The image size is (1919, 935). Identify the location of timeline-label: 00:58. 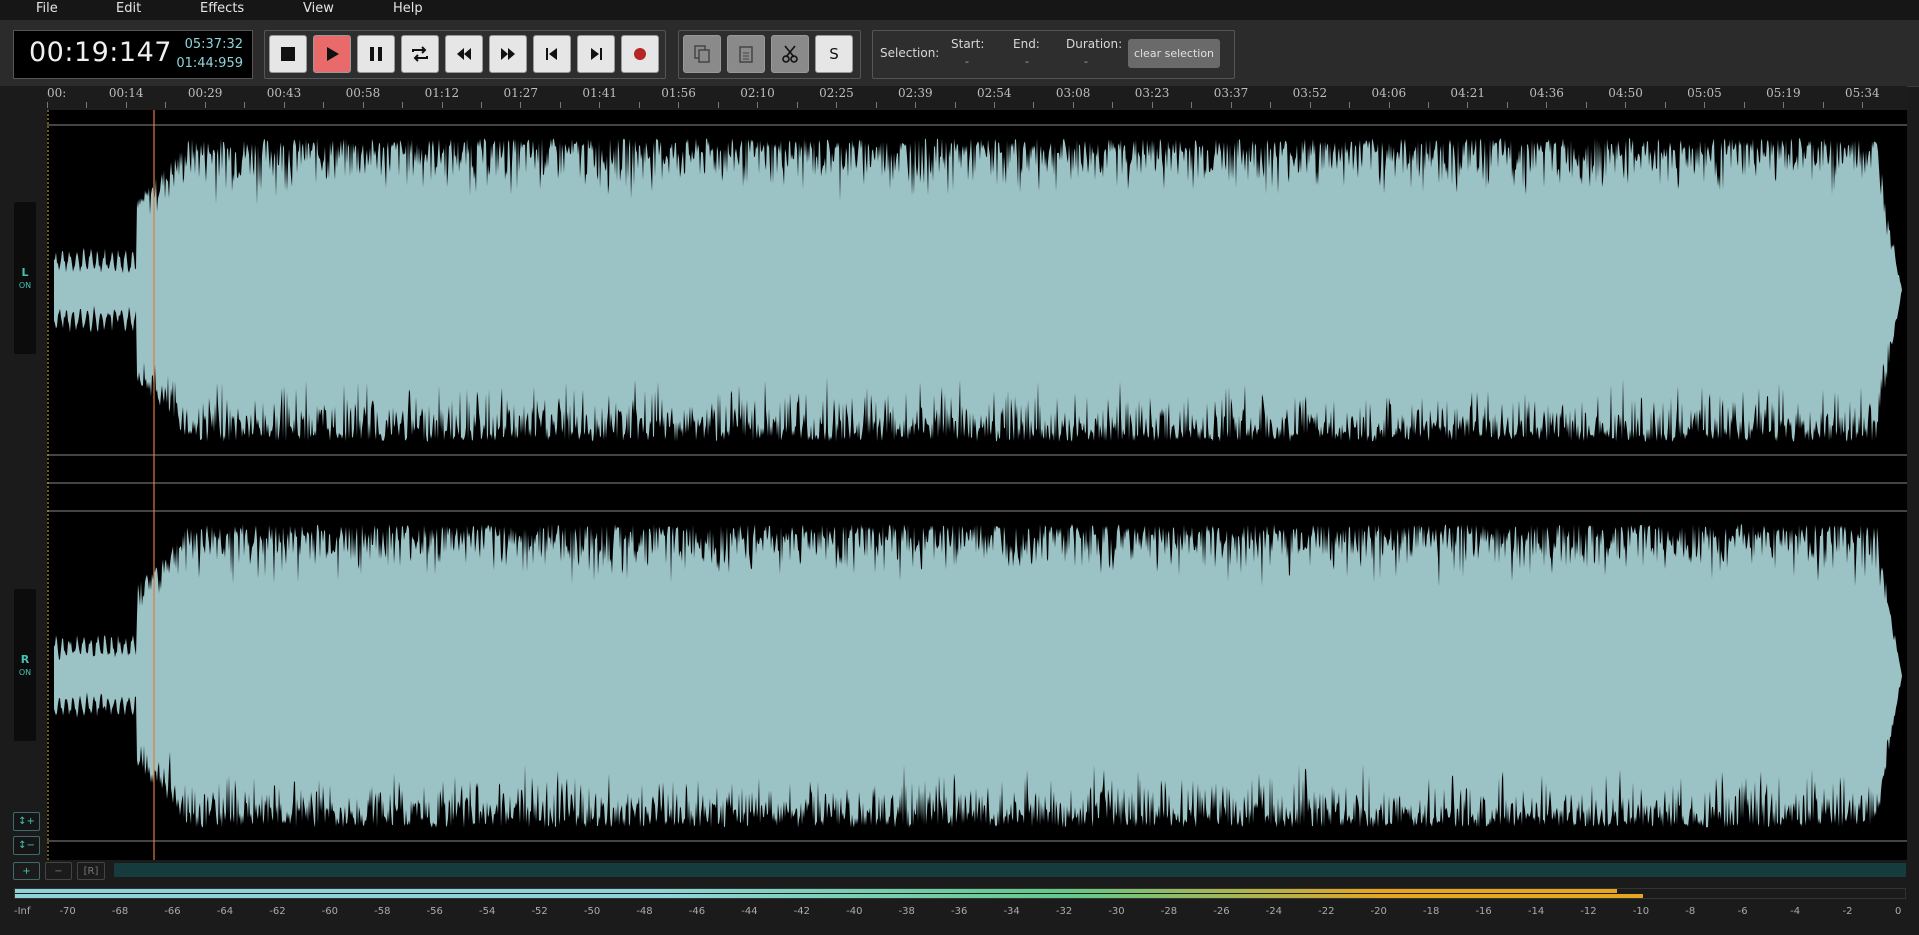
(363, 93).